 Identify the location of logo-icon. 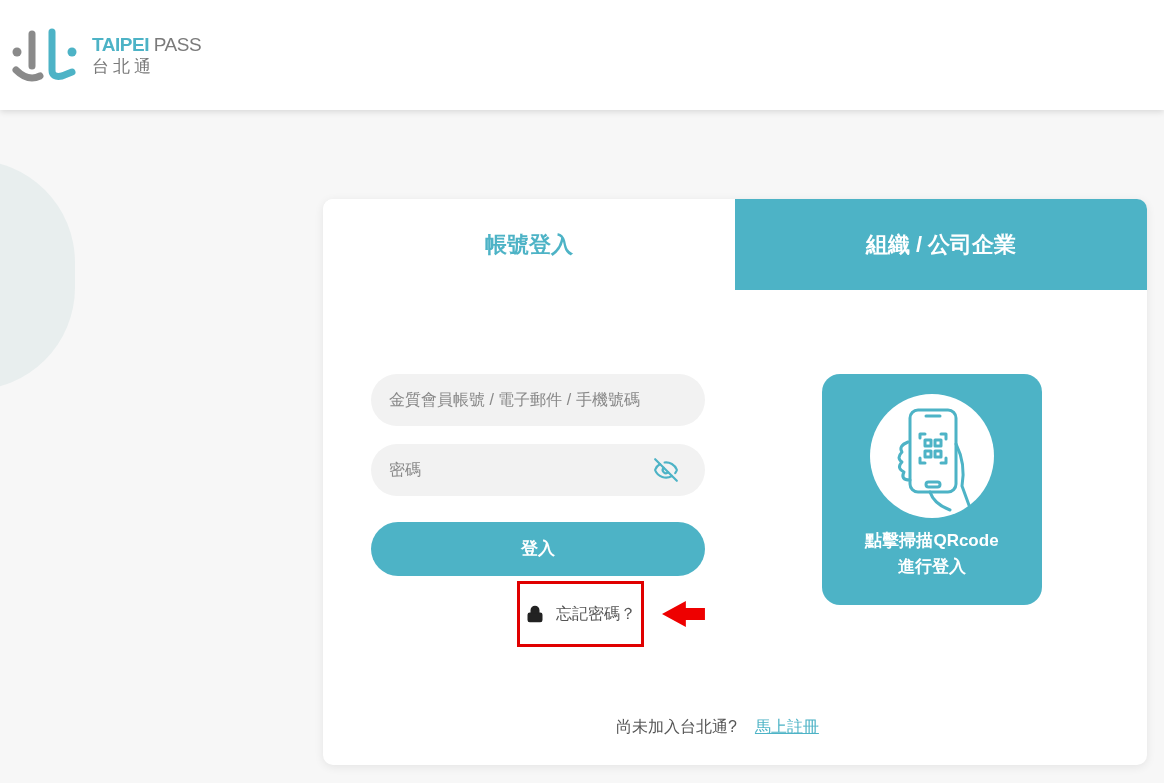
(45, 55).